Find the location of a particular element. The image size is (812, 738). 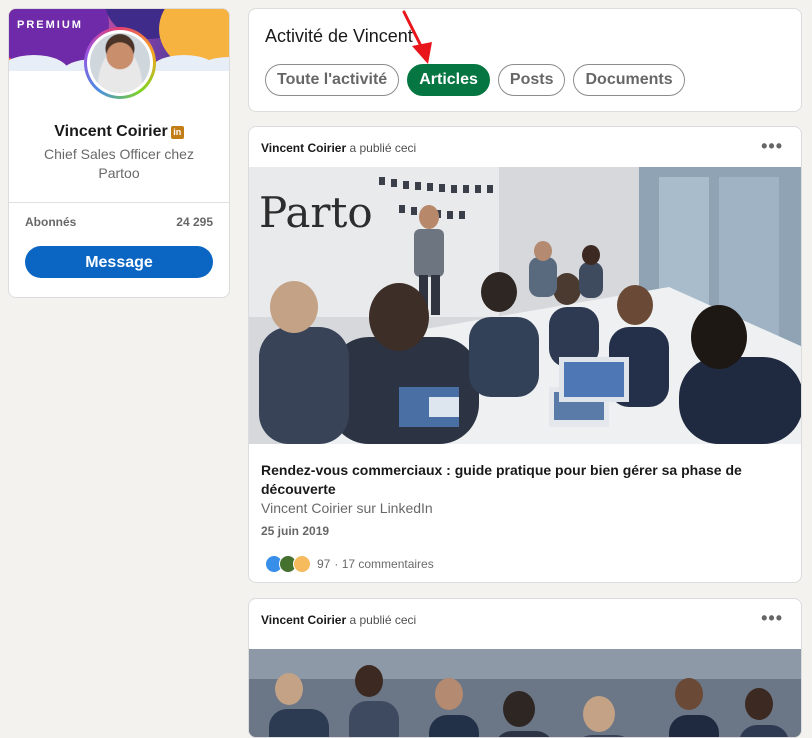

profile-name: Vincent Coirier is located at coordinates (111, 131).